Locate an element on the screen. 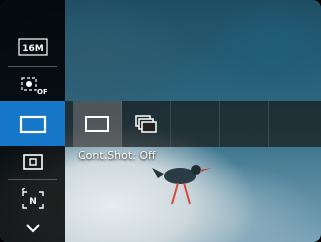  face-detect-off-icon: OFF is located at coordinates (33, 86).